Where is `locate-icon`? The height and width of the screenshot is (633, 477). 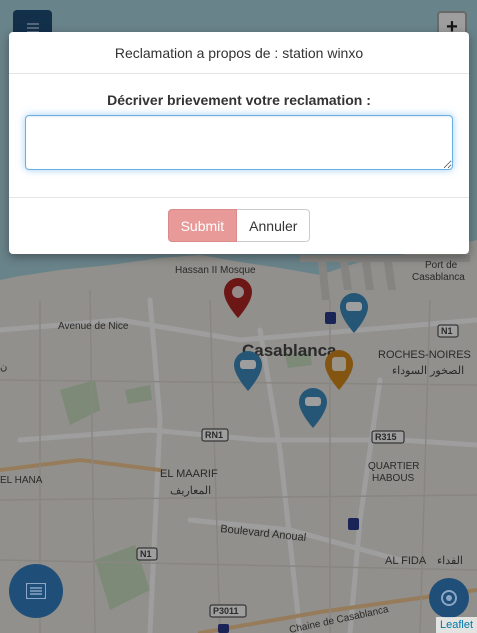 locate-icon is located at coordinates (449, 598).